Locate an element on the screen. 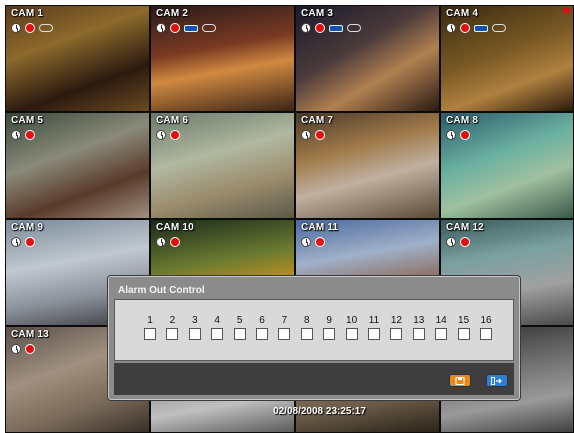  save-icon is located at coordinates (460, 380).